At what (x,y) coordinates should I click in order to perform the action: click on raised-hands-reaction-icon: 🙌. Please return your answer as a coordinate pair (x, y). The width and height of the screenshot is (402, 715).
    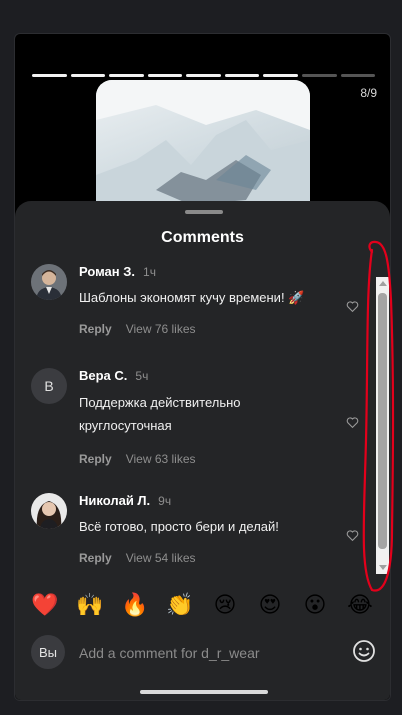
    Looking at the image, I should click on (90, 605).